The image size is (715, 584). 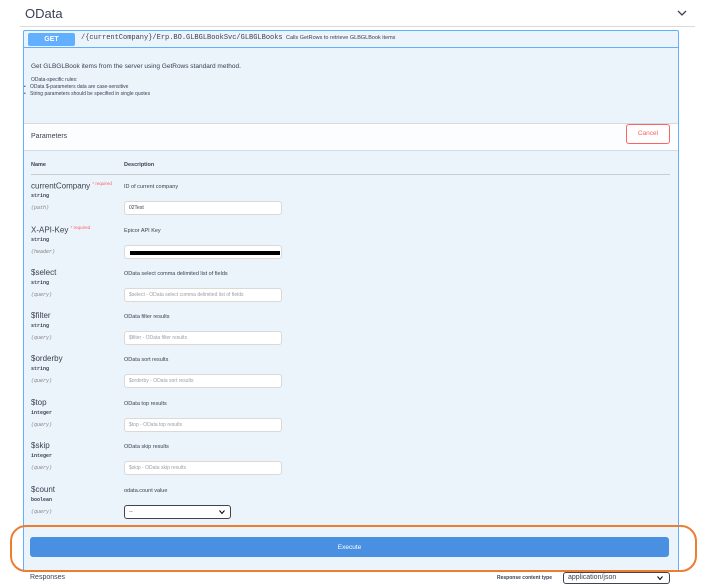 What do you see at coordinates (40, 445) in the screenshot?
I see `param-name: $skip` at bounding box center [40, 445].